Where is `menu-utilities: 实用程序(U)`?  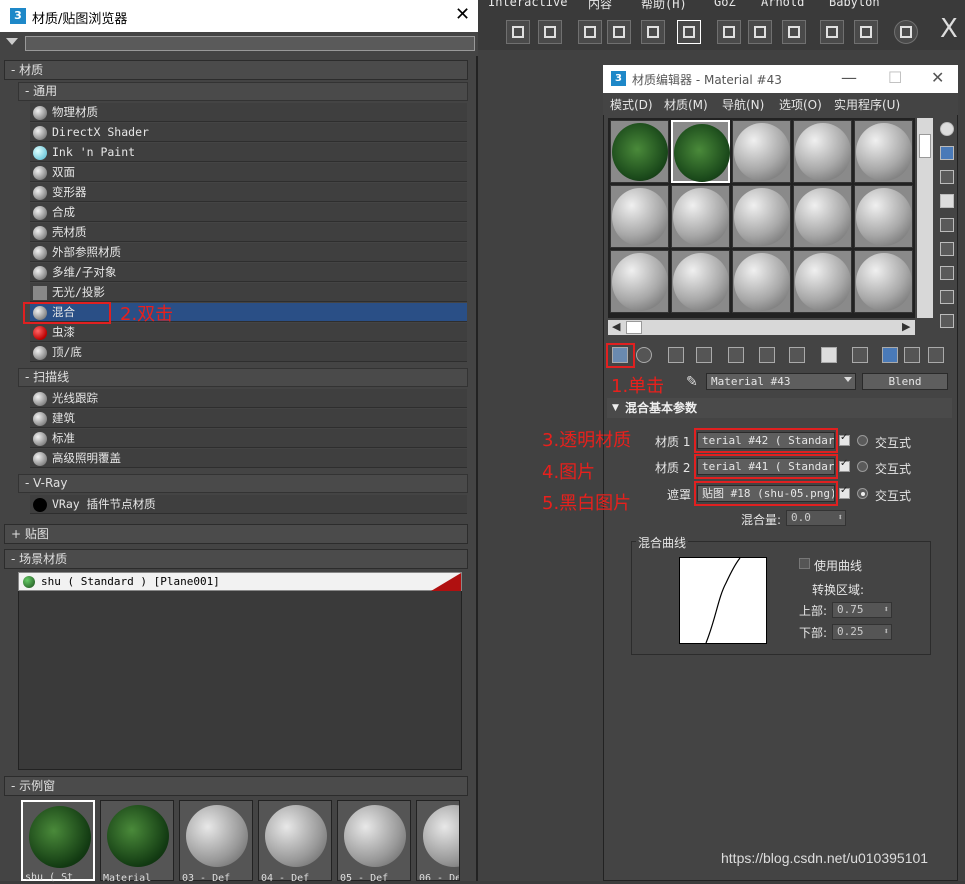 menu-utilities: 实用程序(U) is located at coordinates (867, 104).